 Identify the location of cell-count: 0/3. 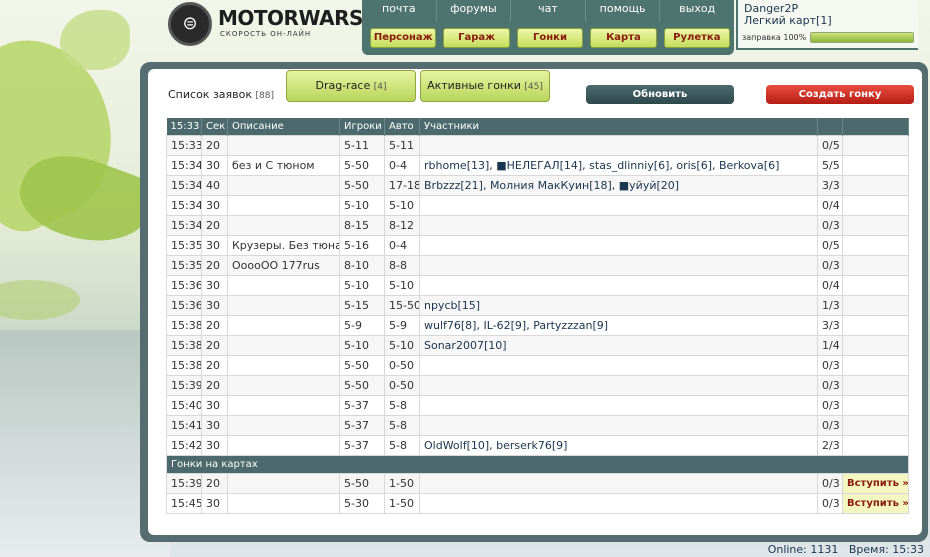
(830, 483).